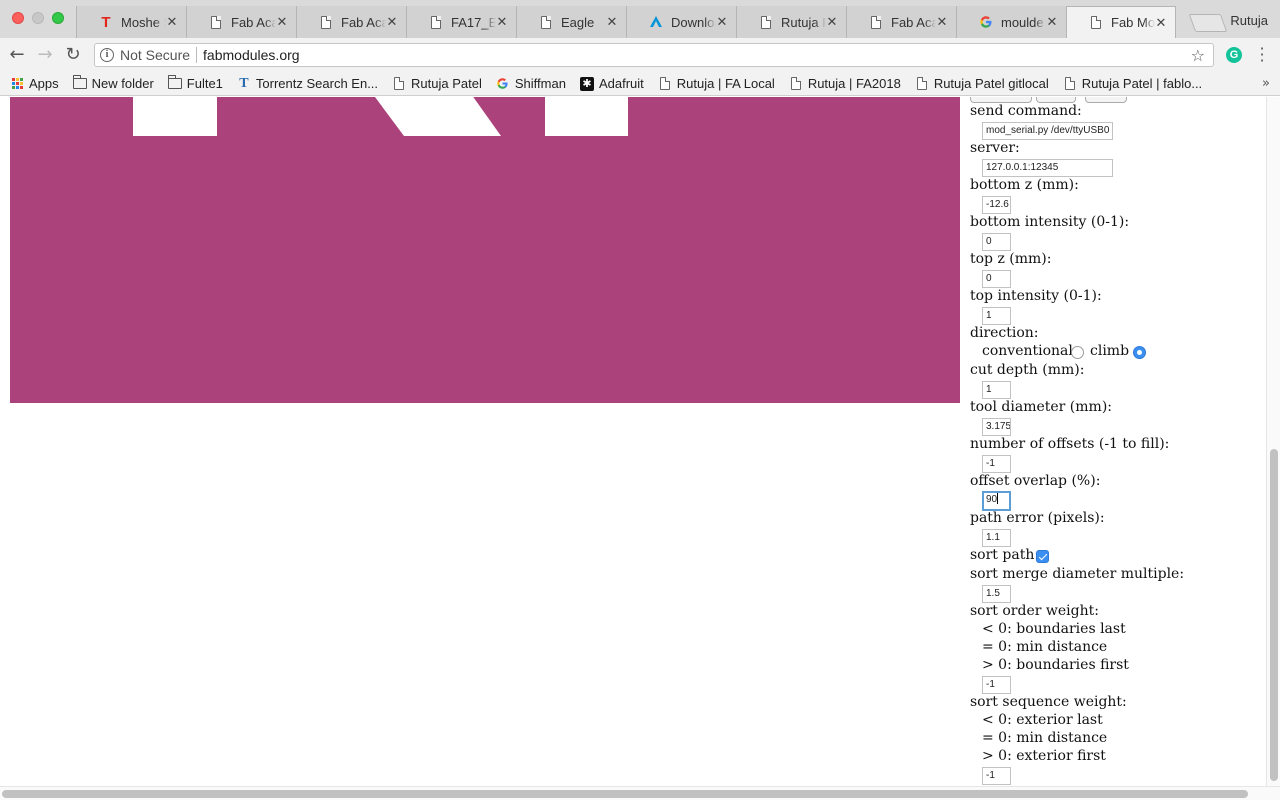 The width and height of the screenshot is (1280, 800). I want to click on design-cutout, so click(438, 116).